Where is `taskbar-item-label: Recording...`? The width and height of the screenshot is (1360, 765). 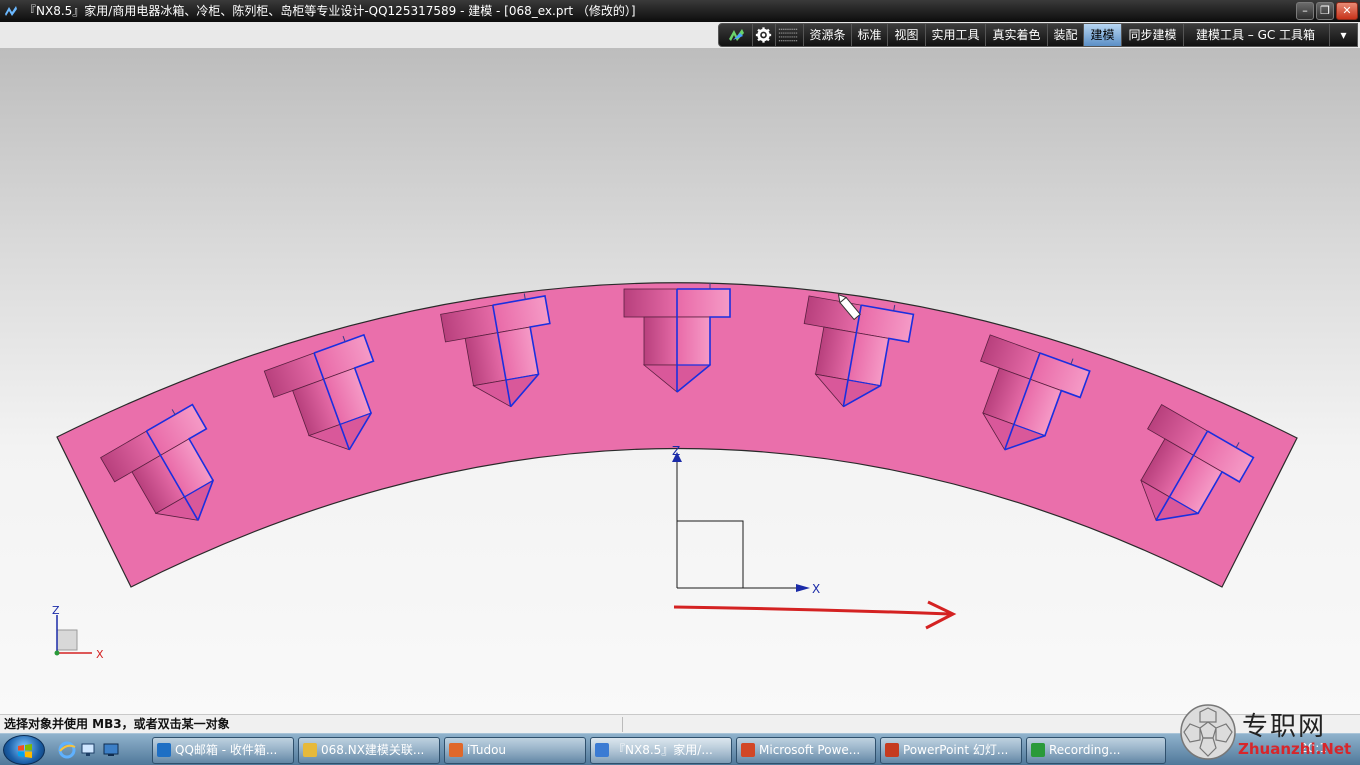 taskbar-item-label: Recording... is located at coordinates (1085, 750).